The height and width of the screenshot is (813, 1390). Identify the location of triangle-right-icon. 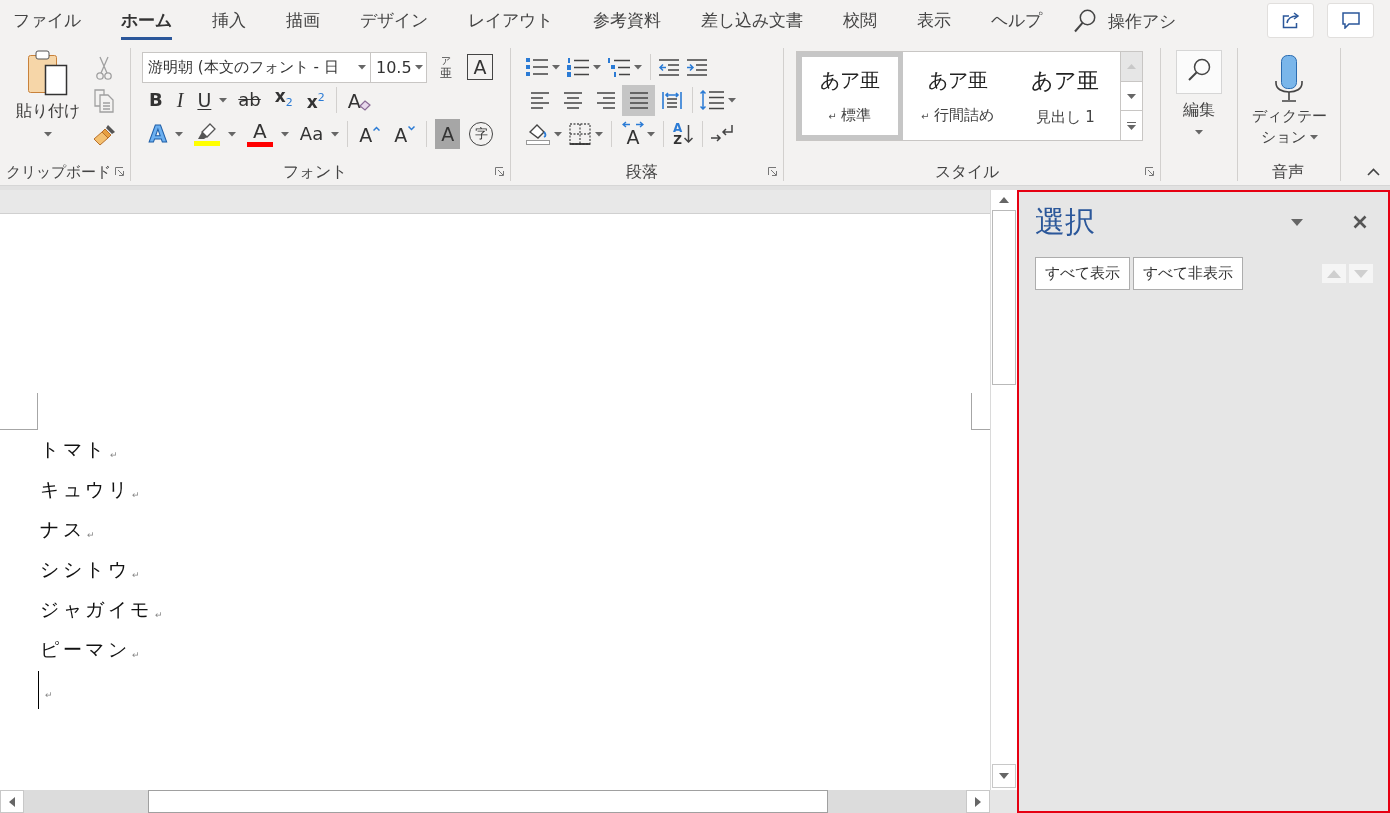
(978, 801).